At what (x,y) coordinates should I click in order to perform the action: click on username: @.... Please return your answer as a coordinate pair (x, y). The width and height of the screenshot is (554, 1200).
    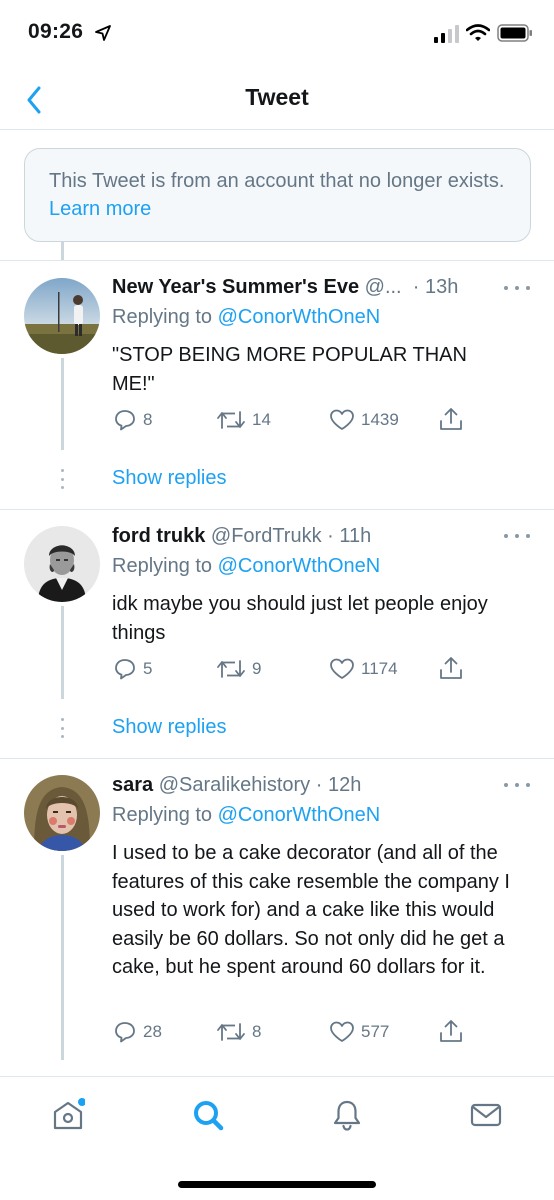
    Looking at the image, I should click on (383, 287).